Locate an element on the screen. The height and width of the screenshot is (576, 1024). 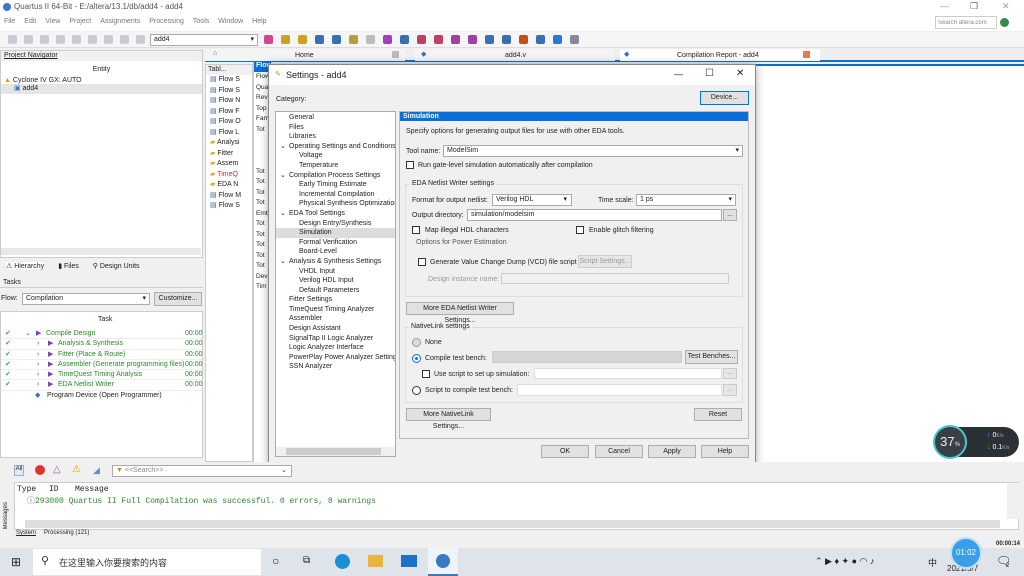
toolbar-tool-5-icon is located at coordinates (353, 39).